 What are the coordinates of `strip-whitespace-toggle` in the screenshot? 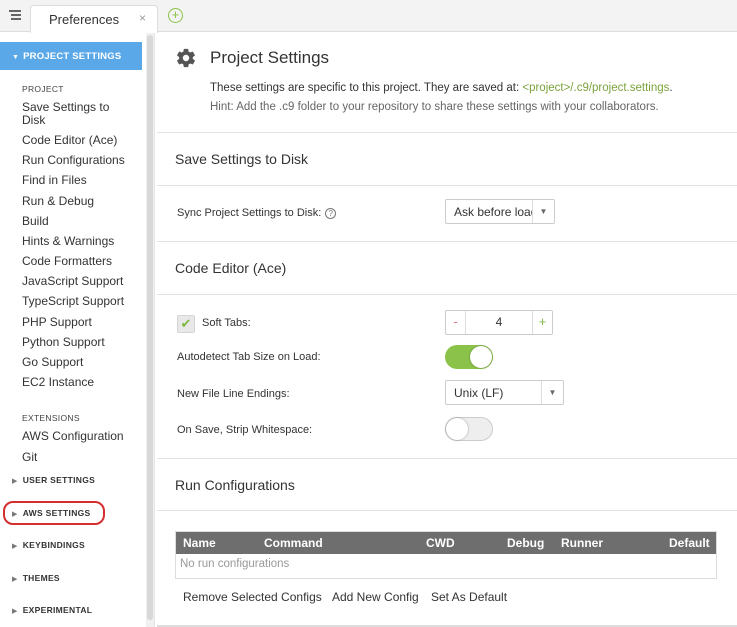 It's located at (469, 429).